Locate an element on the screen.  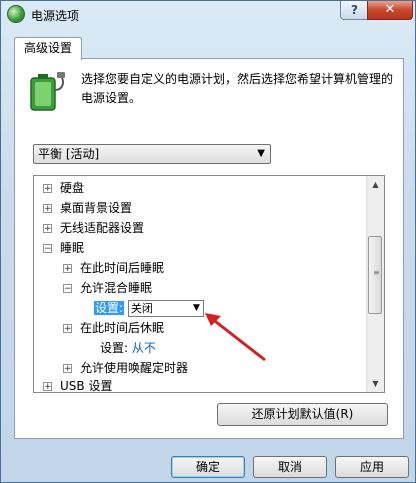
tree-item-label: 桌面背景设置 is located at coordinates (96, 208).